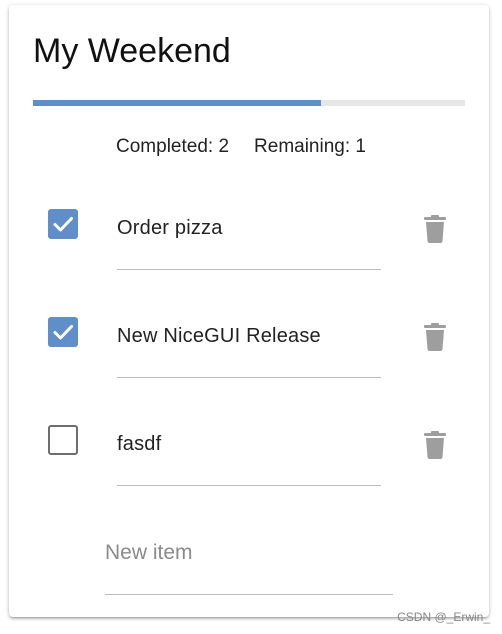  What do you see at coordinates (170, 228) in the screenshot?
I see `todo-label: Order pizza` at bounding box center [170, 228].